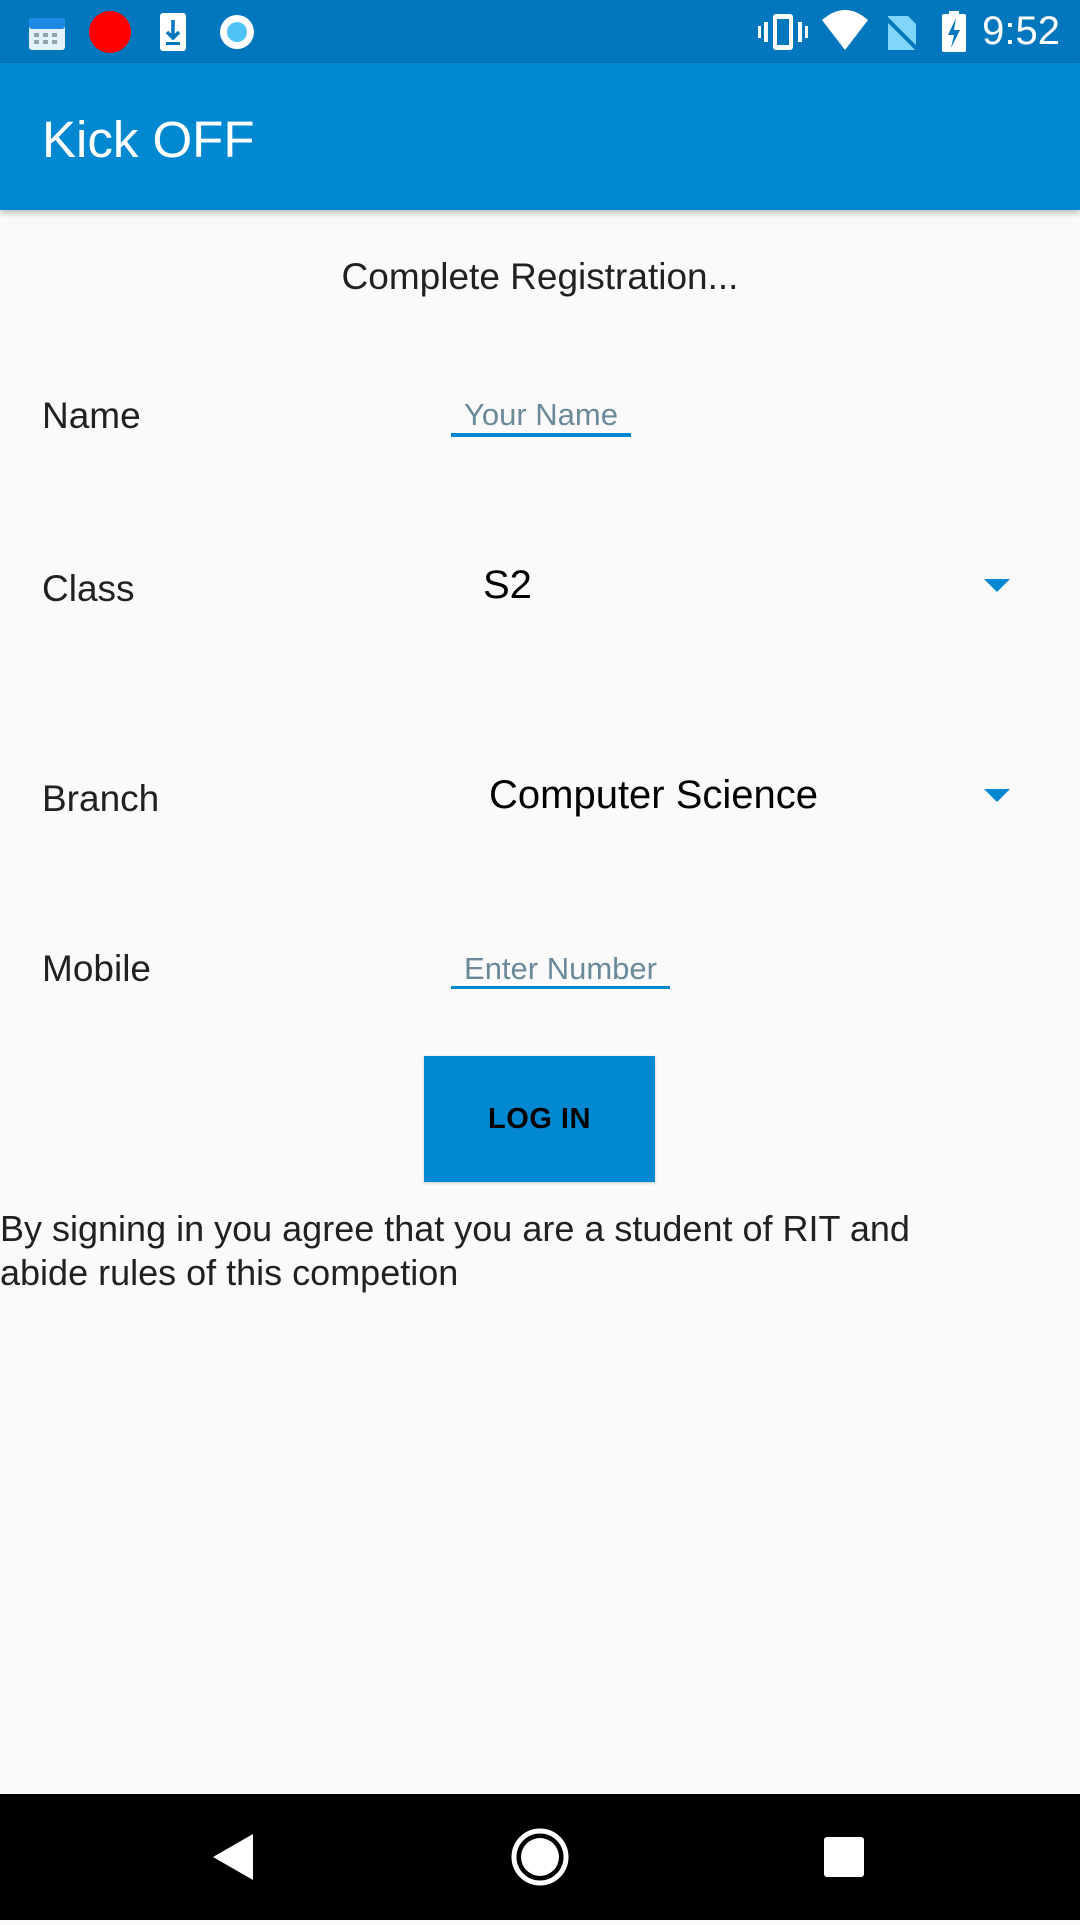  I want to click on disclaimer-line-2: abide rules of this competion, so click(229, 1272).